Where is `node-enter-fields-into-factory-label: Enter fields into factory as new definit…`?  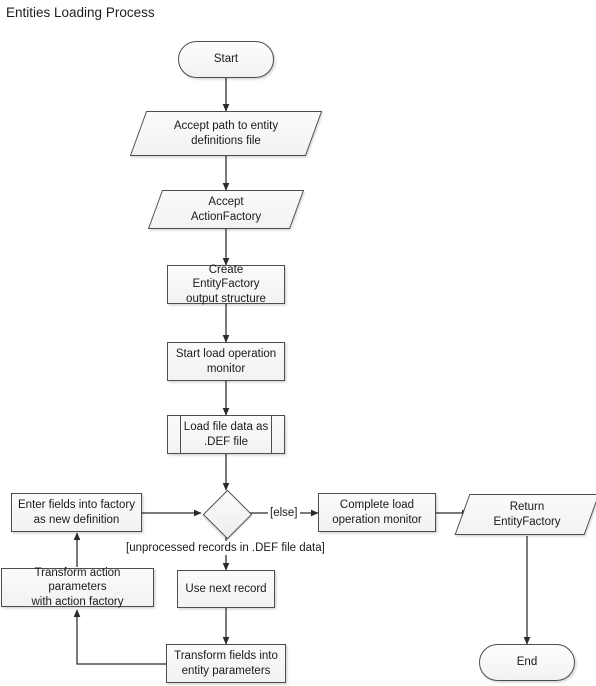 node-enter-fields-into-factory-label: Enter fields into factory as new definit… is located at coordinates (76, 512).